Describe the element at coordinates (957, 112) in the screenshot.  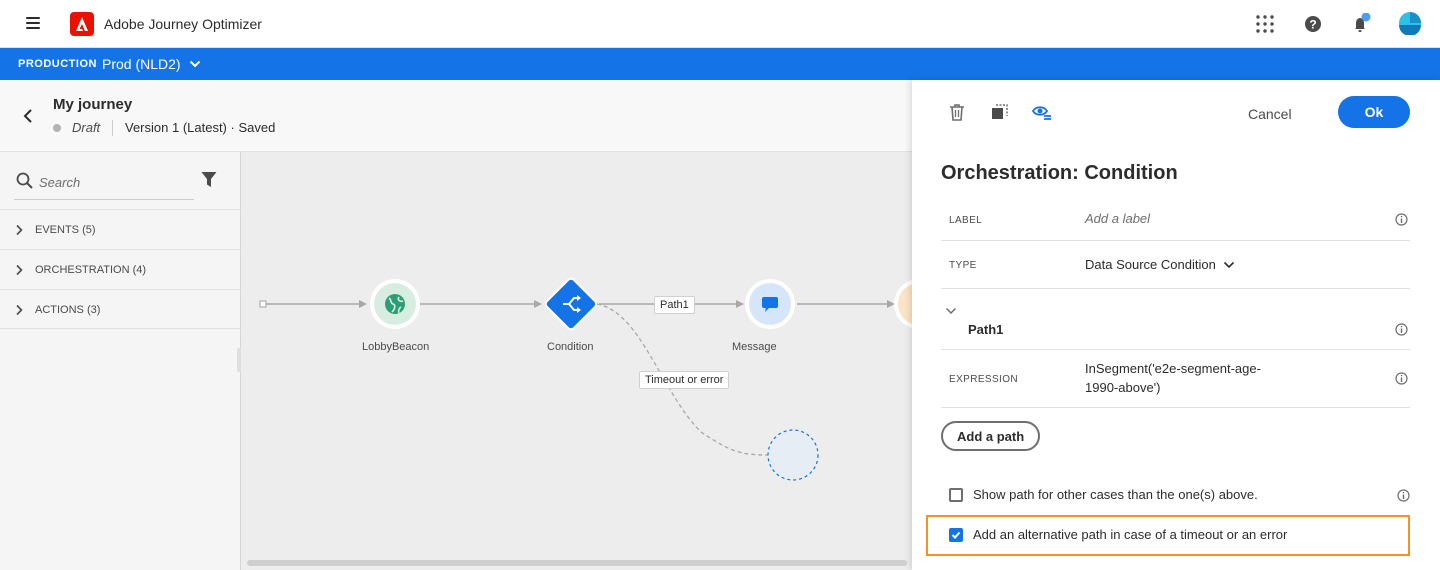
I see `delete-icon` at that location.